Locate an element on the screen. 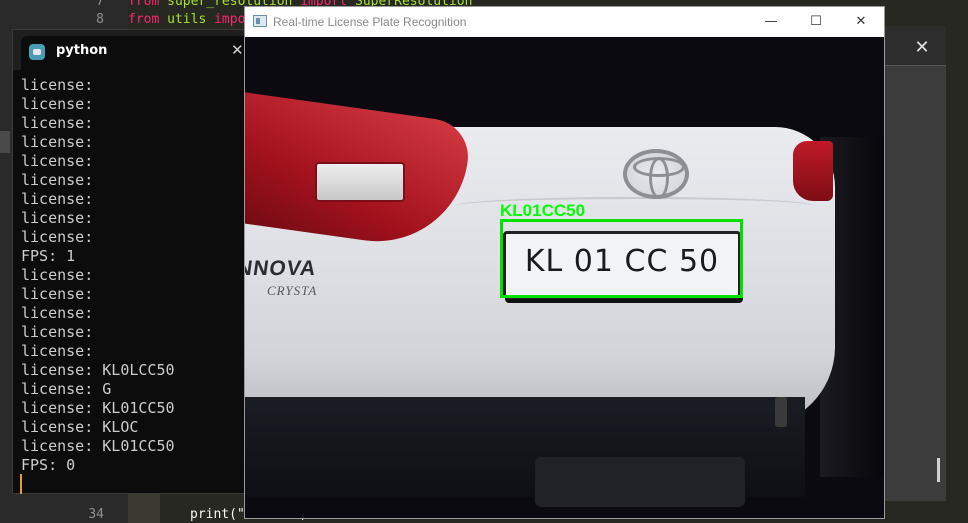  taillight-lens is located at coordinates (360, 182).